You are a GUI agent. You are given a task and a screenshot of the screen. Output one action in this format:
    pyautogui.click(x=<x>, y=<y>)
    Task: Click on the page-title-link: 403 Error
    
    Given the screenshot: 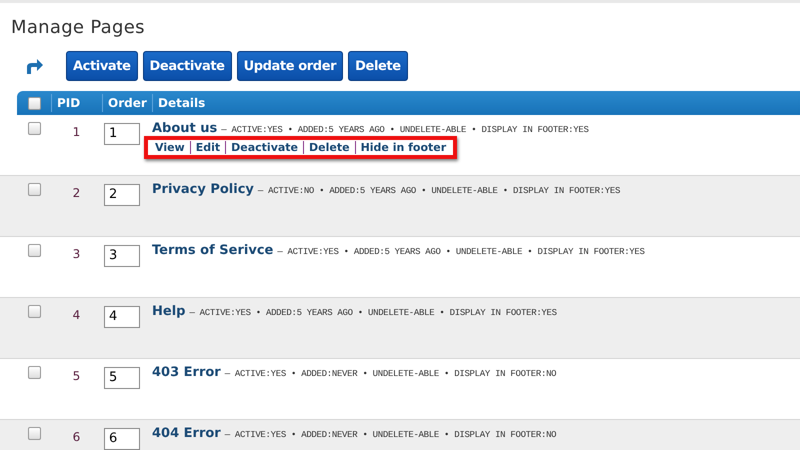 What is the action you would take?
    pyautogui.click(x=186, y=372)
    